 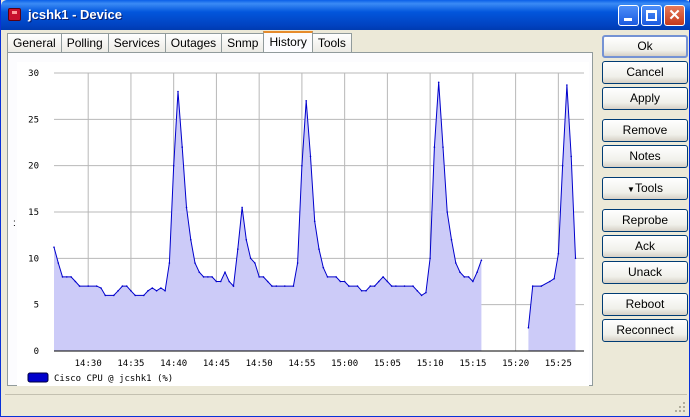 I want to click on x-tick-label: 14:50, so click(x=259, y=364).